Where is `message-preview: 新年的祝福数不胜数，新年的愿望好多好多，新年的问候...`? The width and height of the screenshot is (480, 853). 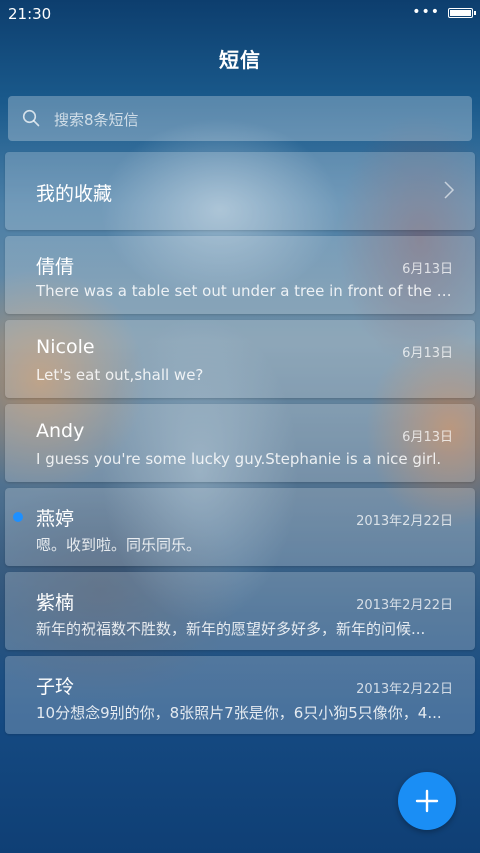
message-preview: 新年的祝福数不胜数，新年的愿望好多好多，新年的问候... is located at coordinates (231, 629).